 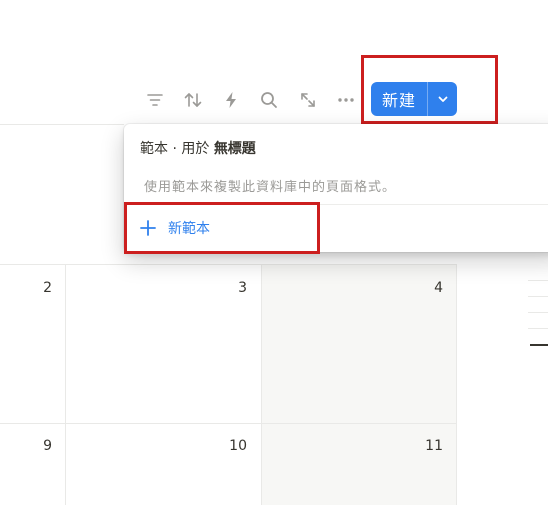 I want to click on calendar-day: 9, so click(x=37, y=446).